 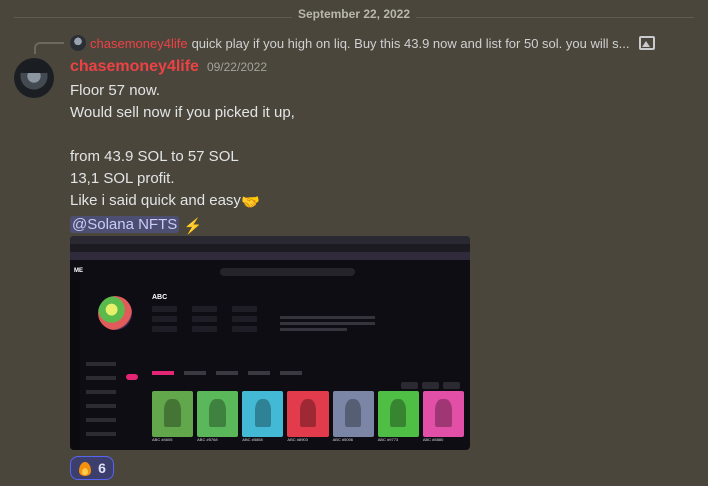 I want to click on reply-spine, so click(x=49, y=48).